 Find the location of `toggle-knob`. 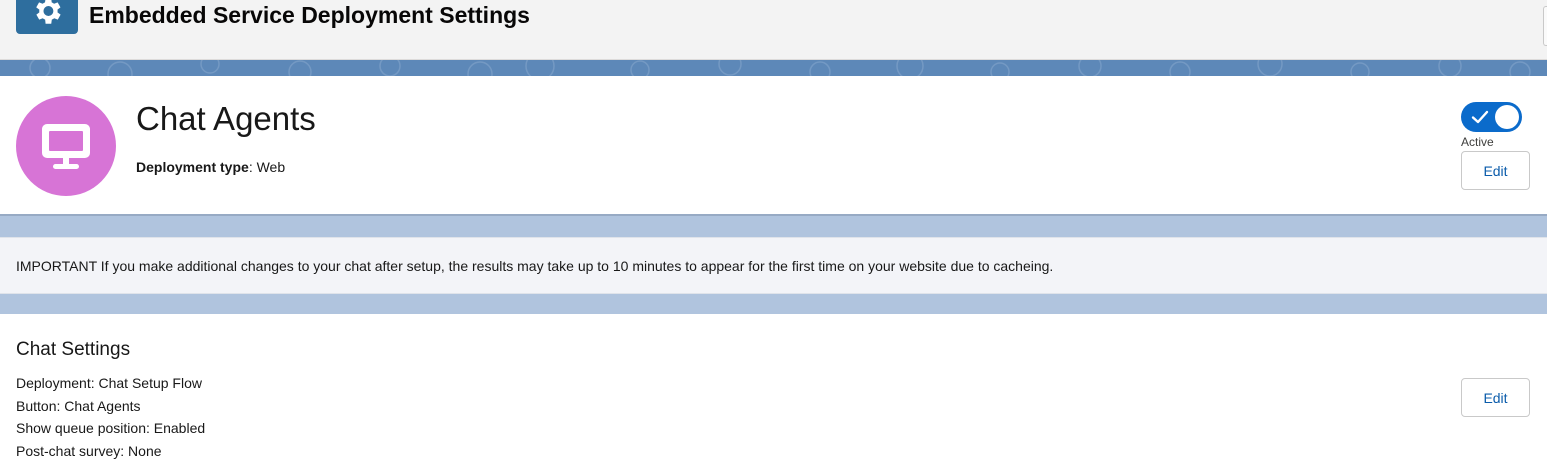

toggle-knob is located at coordinates (1507, 117).